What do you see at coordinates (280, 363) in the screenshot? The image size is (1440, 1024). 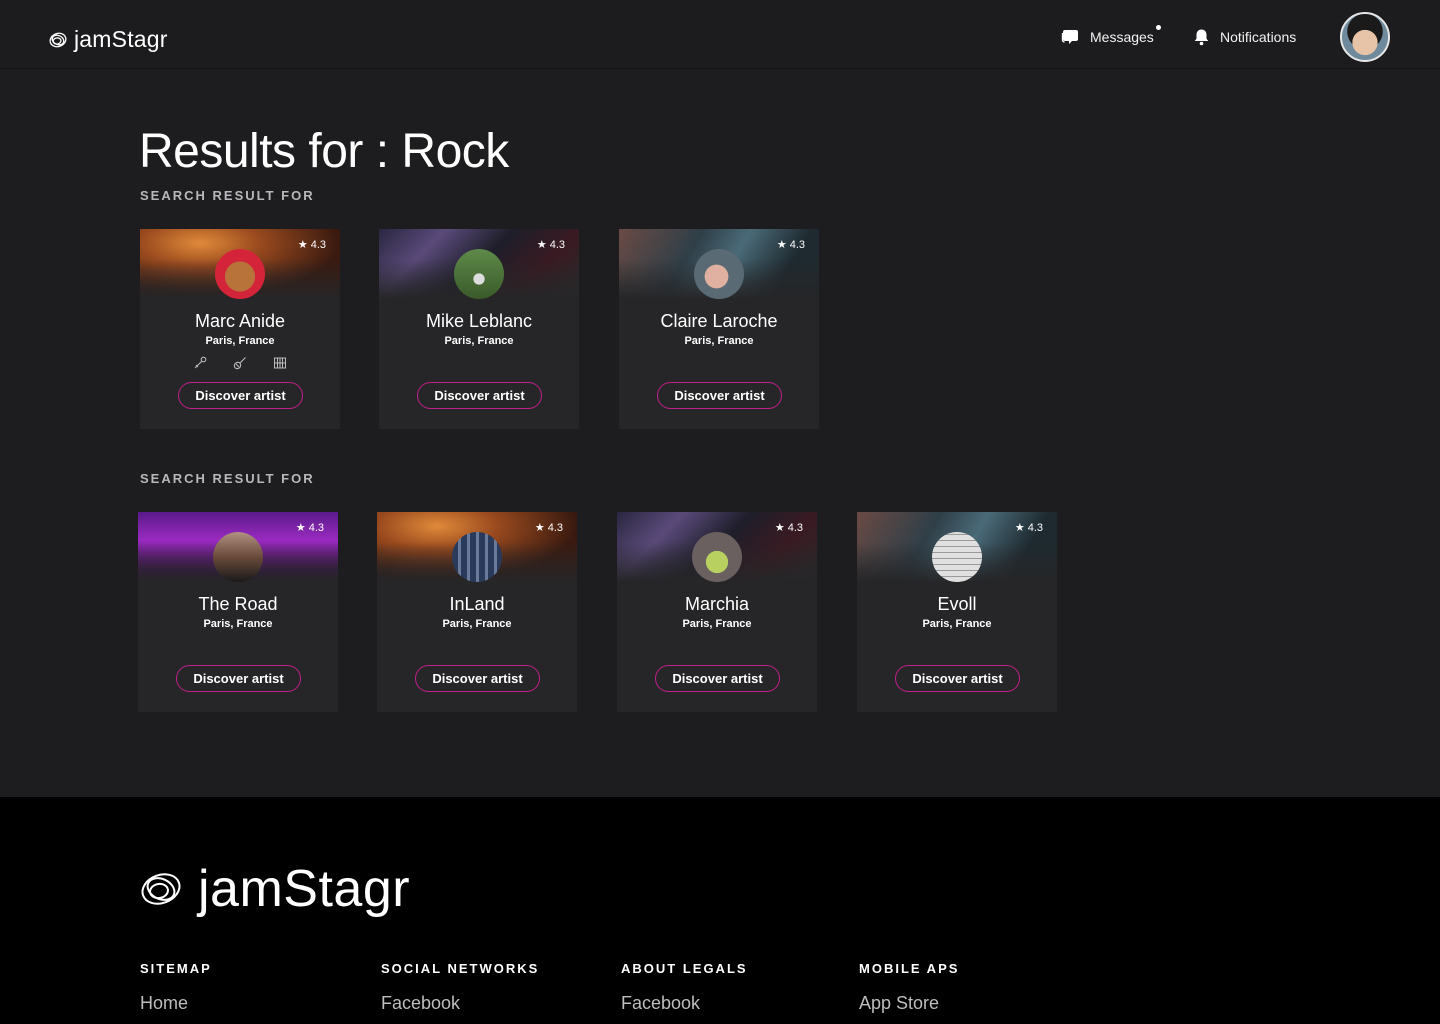 I see `keyboard-icon` at bounding box center [280, 363].